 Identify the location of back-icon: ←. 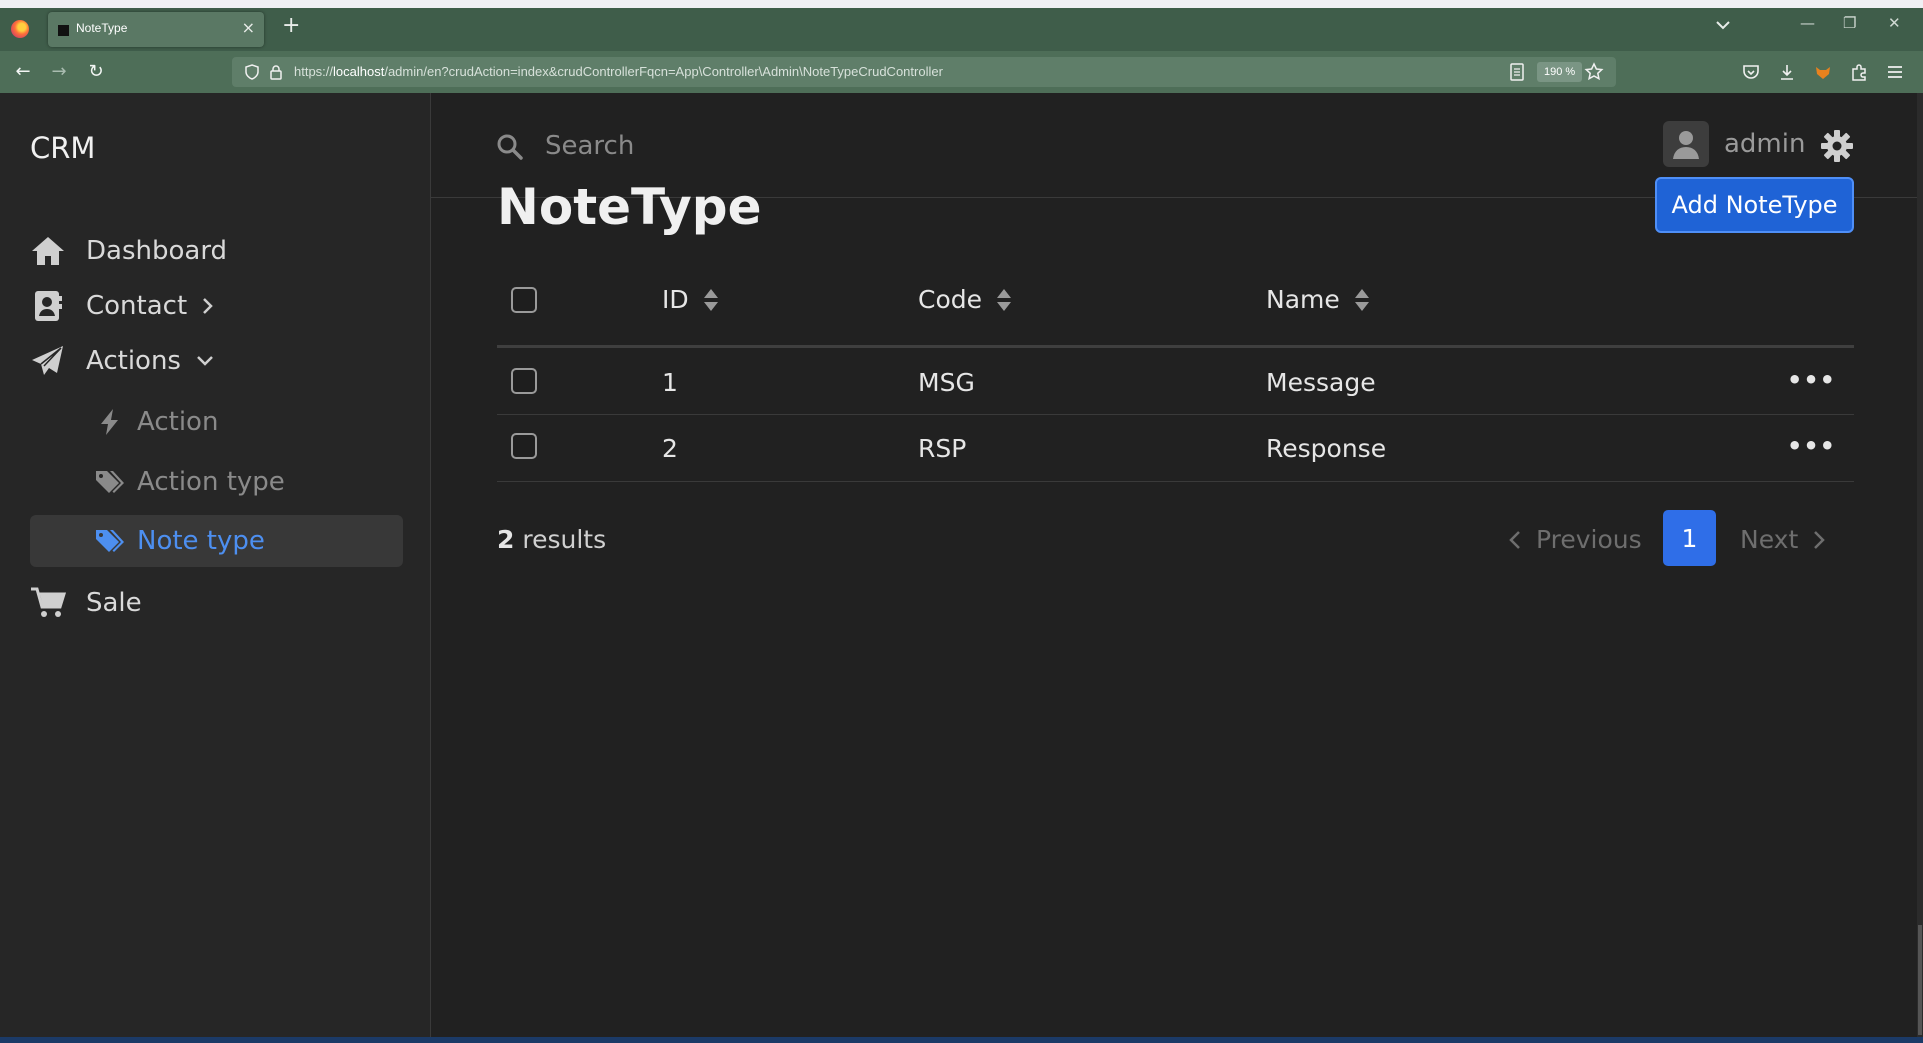
(23, 72).